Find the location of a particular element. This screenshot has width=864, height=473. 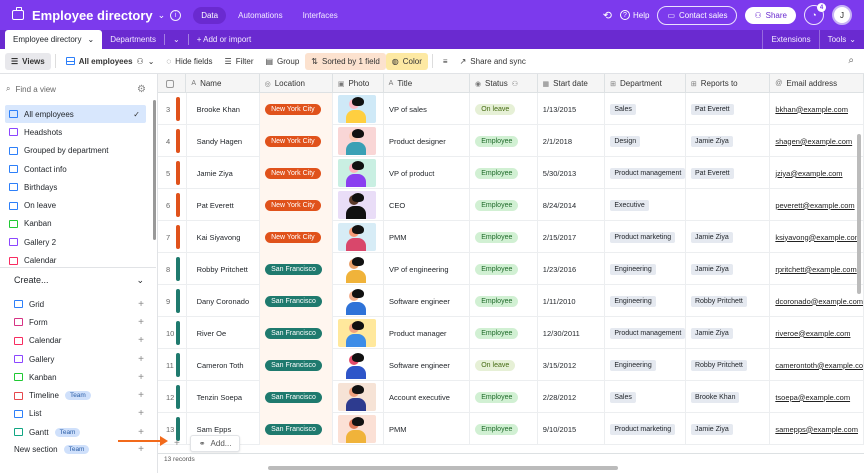

email-cell: jziya@example.com is located at coordinates (817, 173).